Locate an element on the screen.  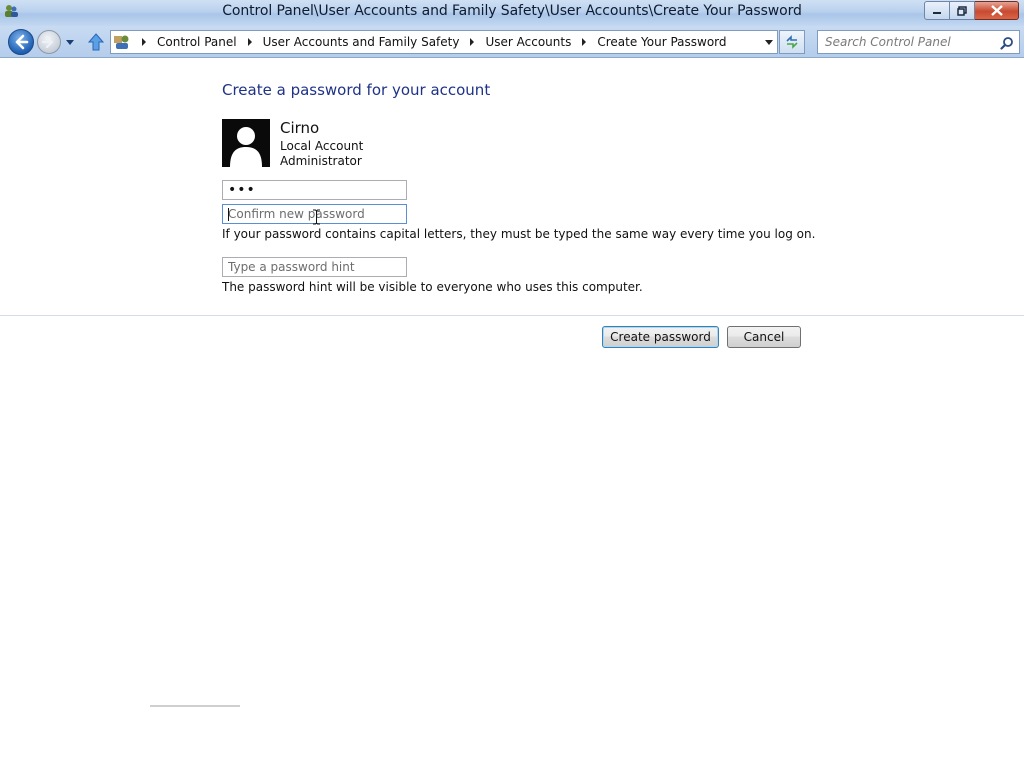
cancel-button: Cancel is located at coordinates (764, 337).